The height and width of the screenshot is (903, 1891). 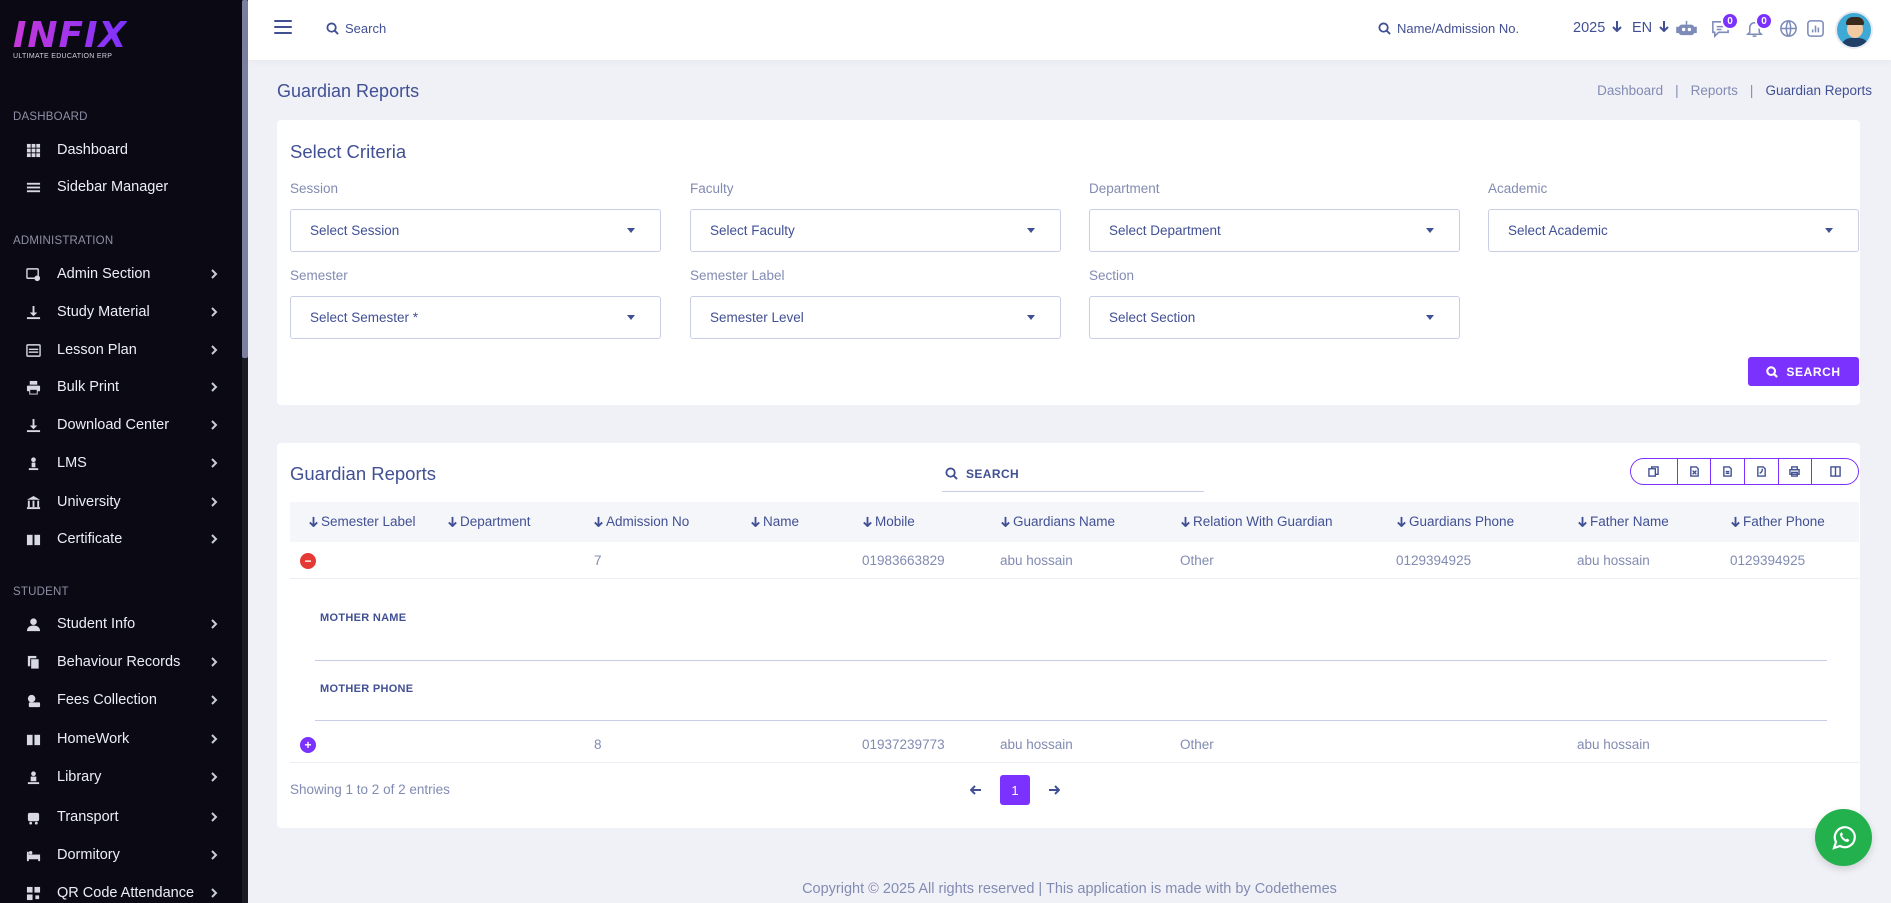 What do you see at coordinates (1768, 560) in the screenshot?
I see `cell-father-phone: 0129394925` at bounding box center [1768, 560].